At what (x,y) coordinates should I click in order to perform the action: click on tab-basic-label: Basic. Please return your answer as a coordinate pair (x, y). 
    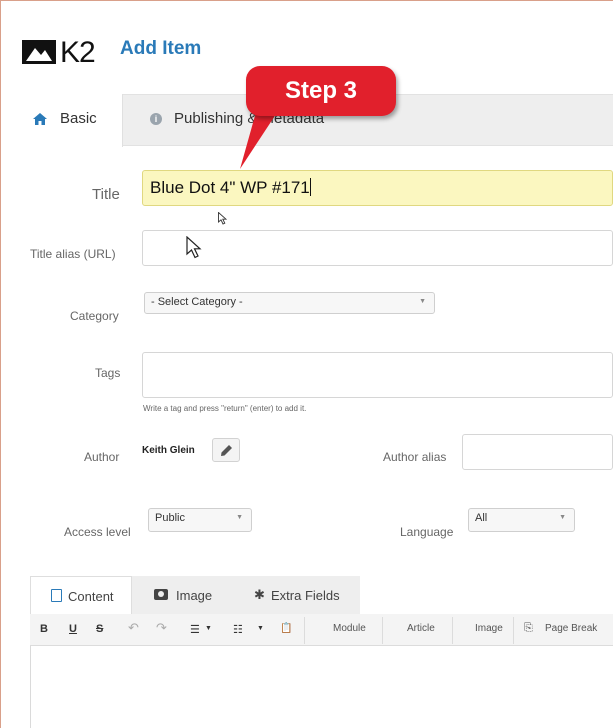
    Looking at the image, I should click on (78, 118).